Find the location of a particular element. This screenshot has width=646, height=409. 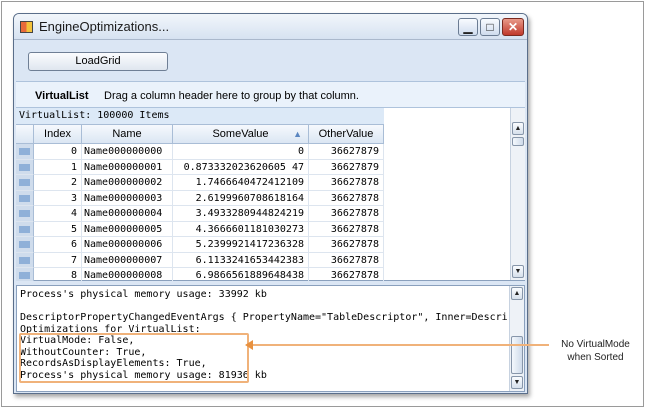

cell-name: Name000000005 is located at coordinates (127, 229).